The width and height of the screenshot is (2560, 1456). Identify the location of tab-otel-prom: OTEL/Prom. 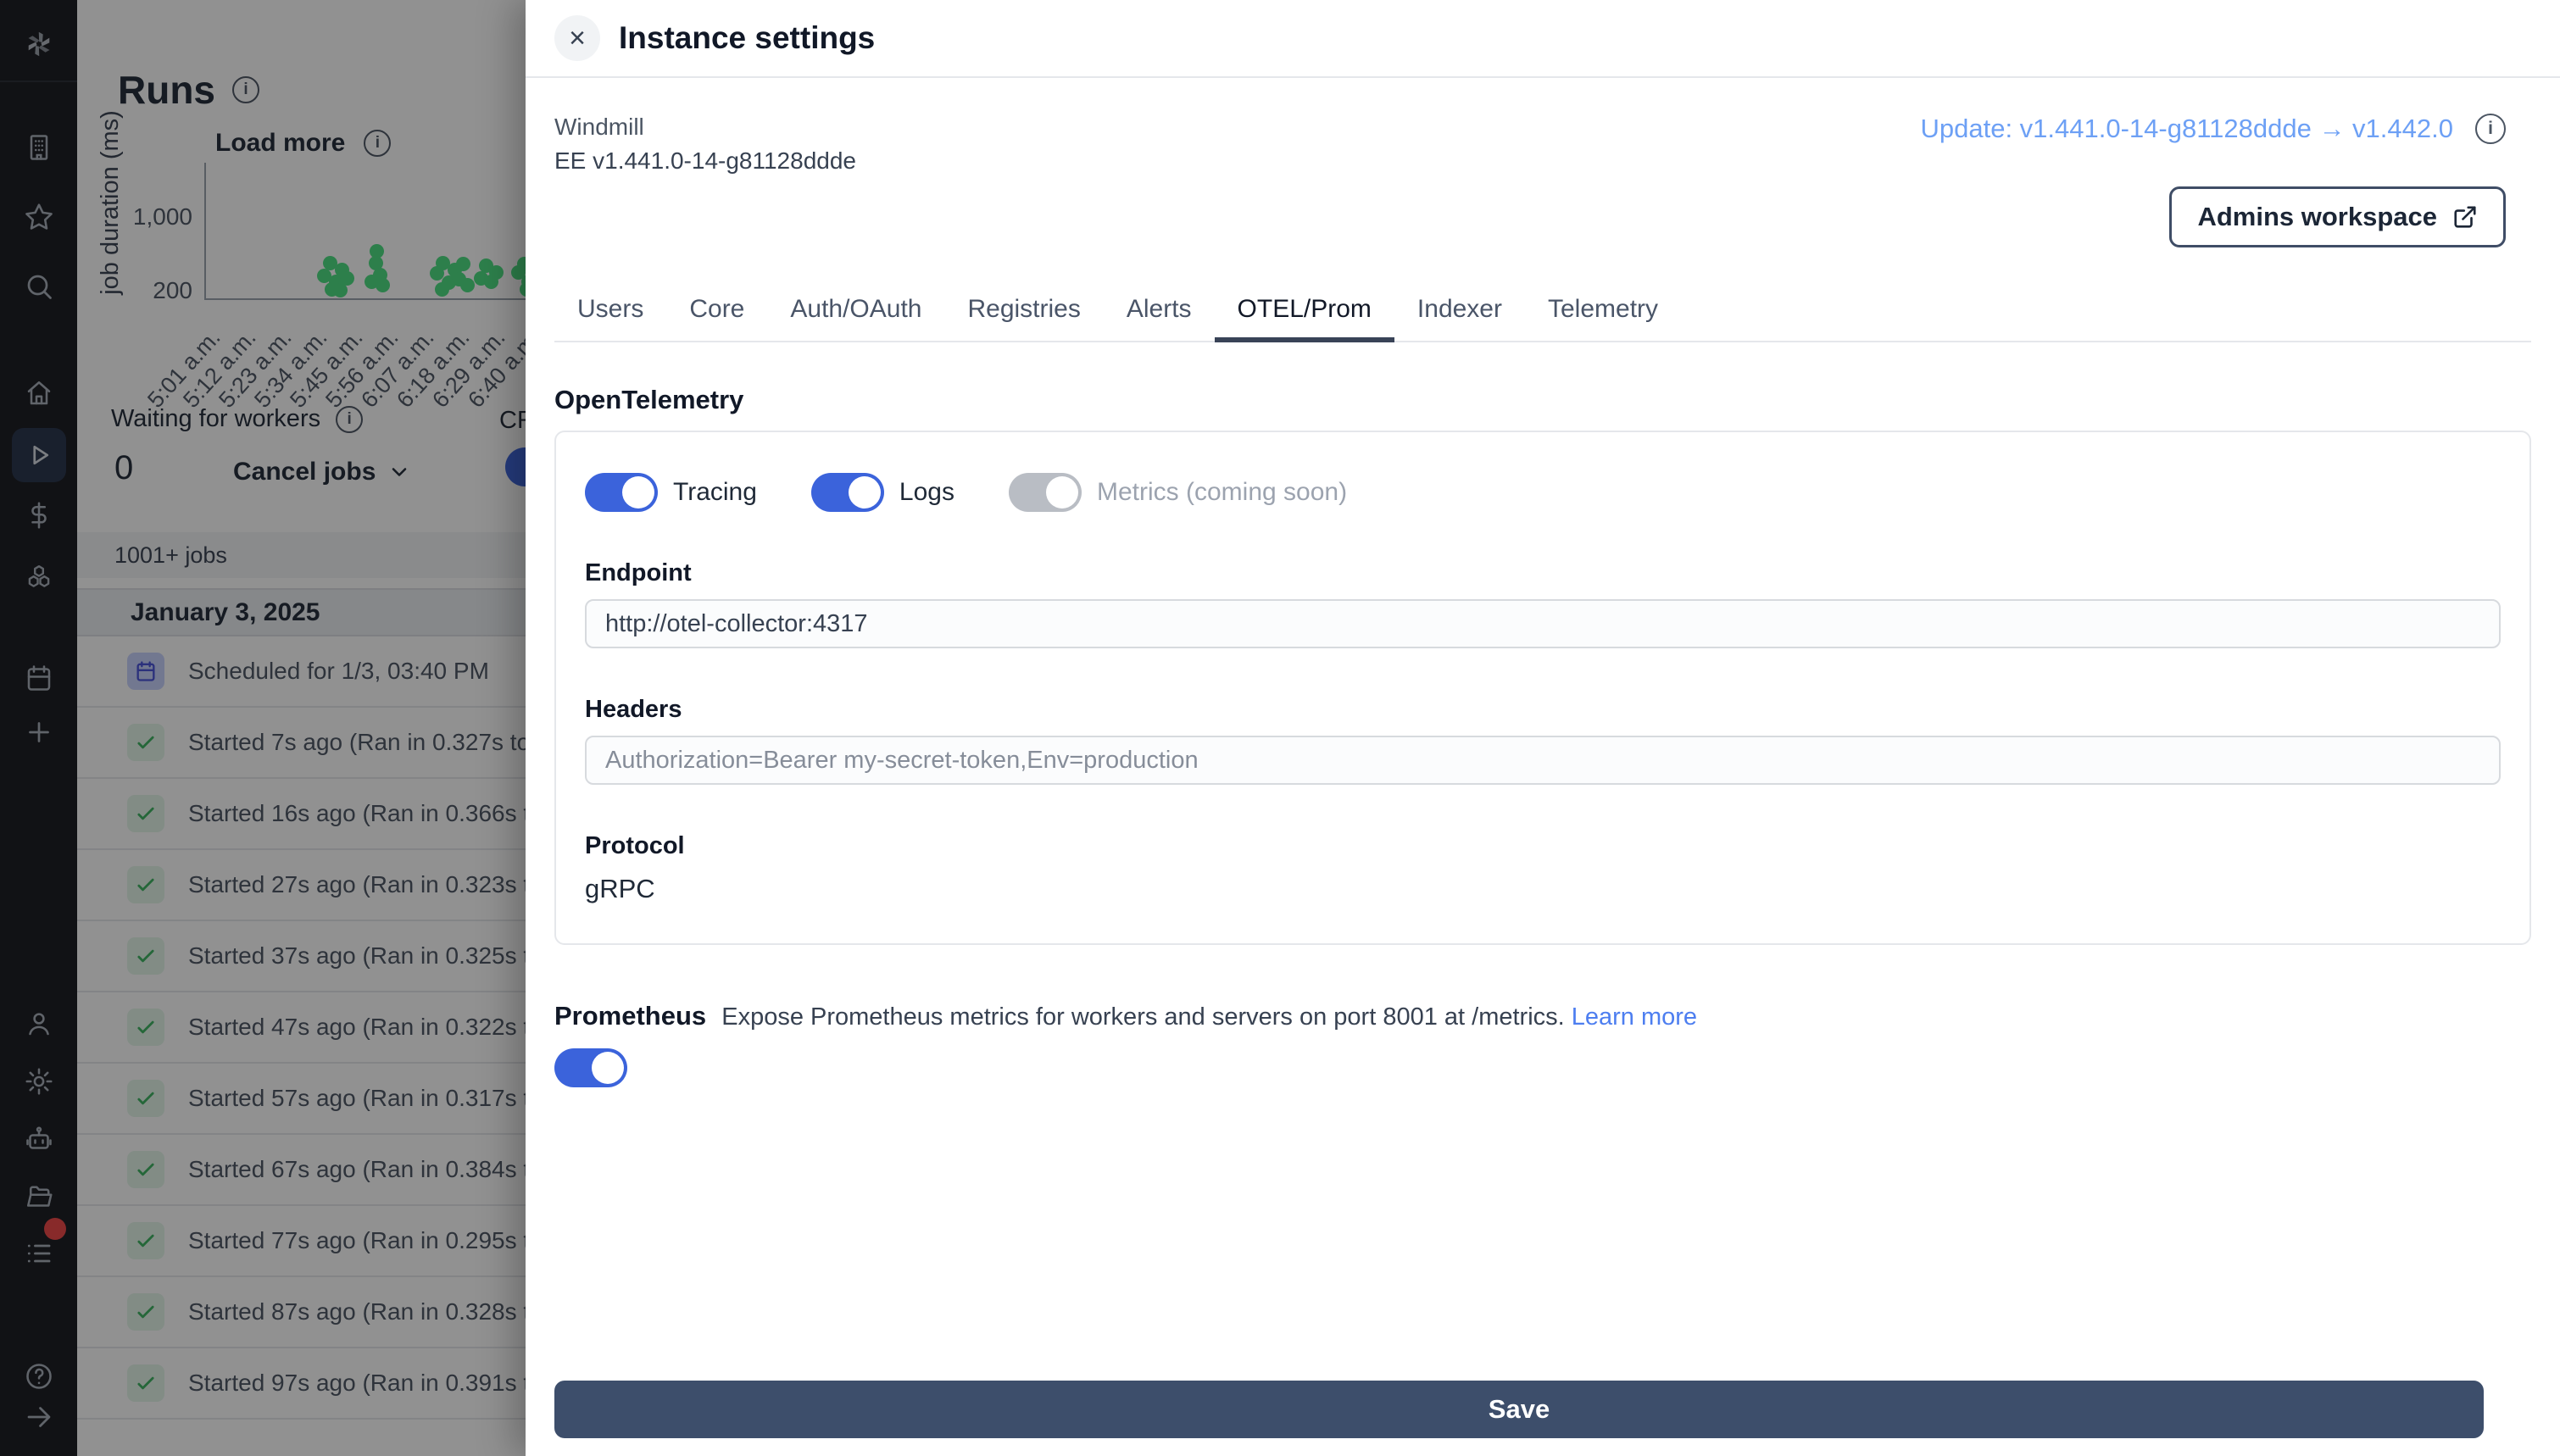
(1304, 314).